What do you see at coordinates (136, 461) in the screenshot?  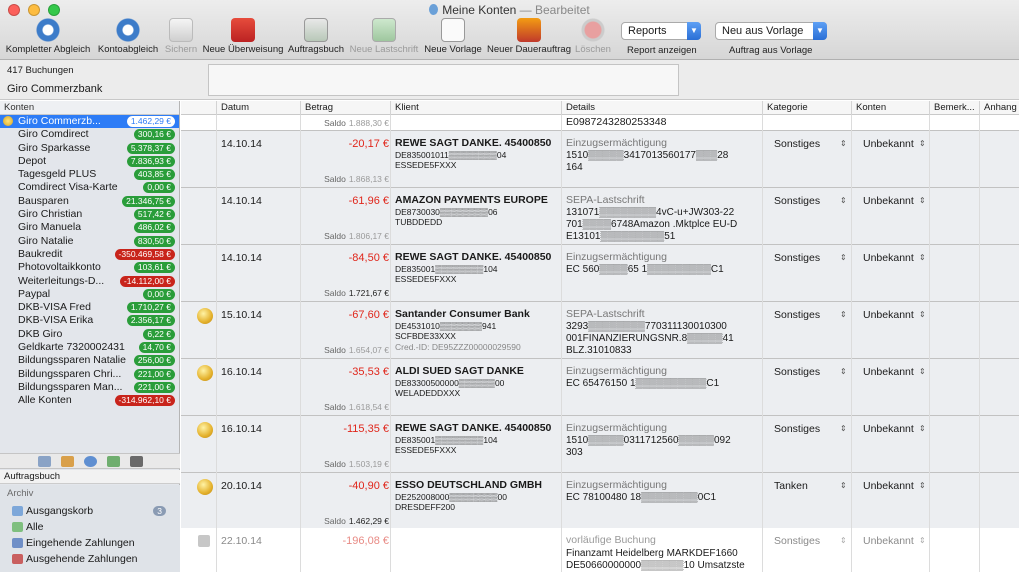 I see `order-book-tab-icon` at bounding box center [136, 461].